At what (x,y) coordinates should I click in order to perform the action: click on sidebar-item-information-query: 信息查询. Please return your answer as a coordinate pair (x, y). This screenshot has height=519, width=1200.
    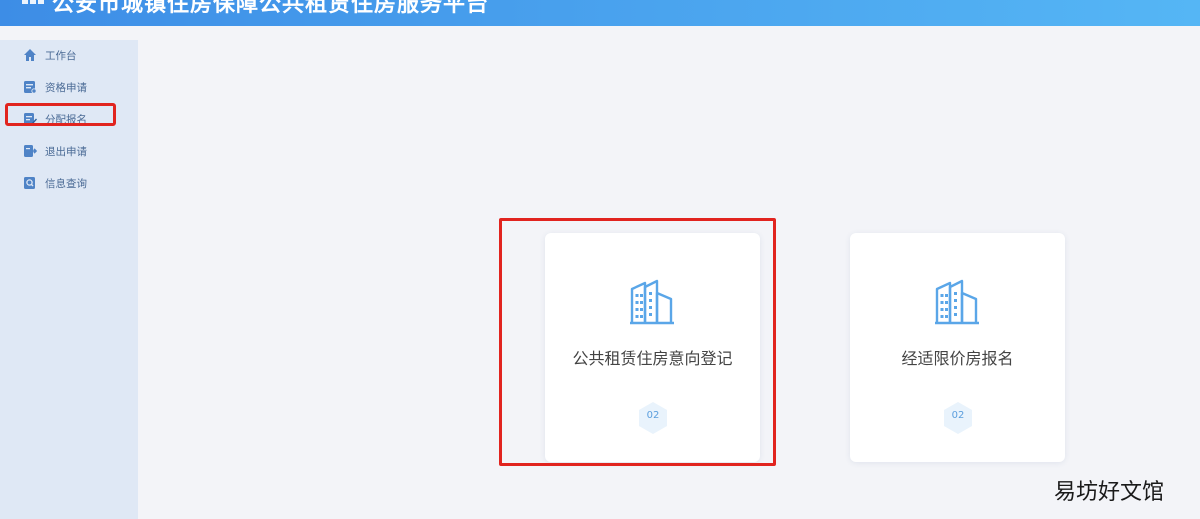
    Looking at the image, I should click on (69, 184).